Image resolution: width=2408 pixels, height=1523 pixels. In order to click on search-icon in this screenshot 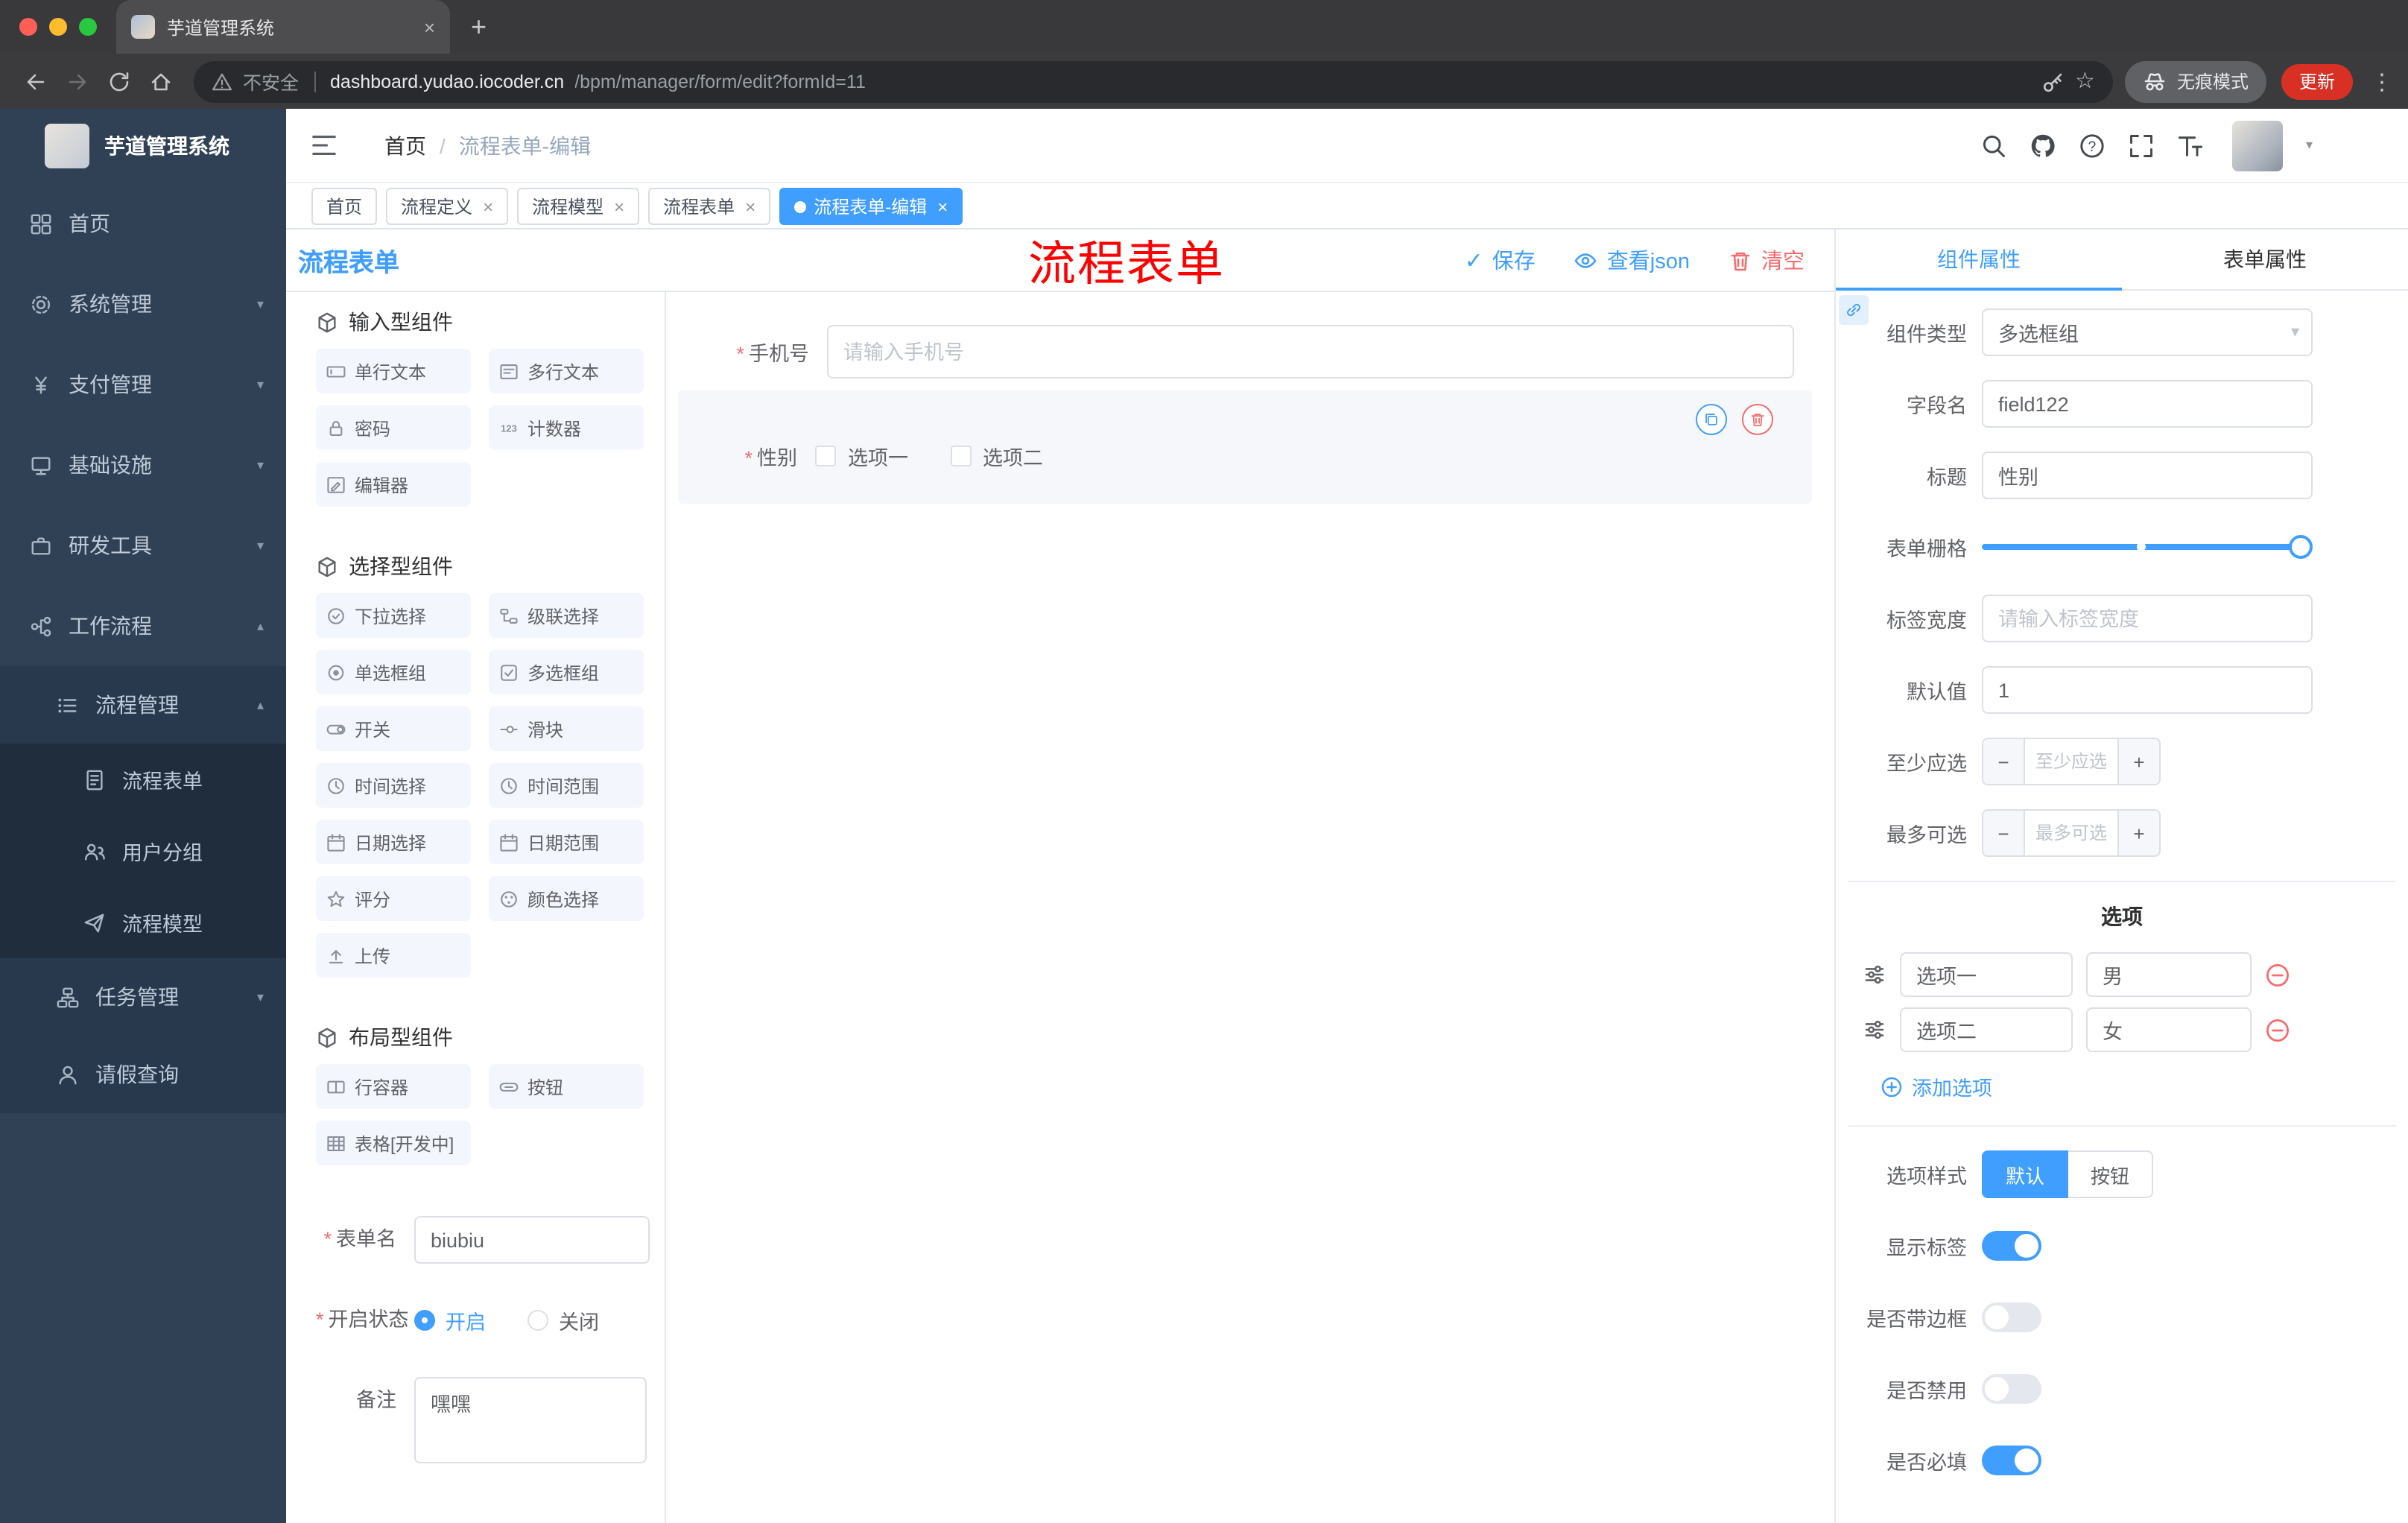, I will do `click(1994, 145)`.